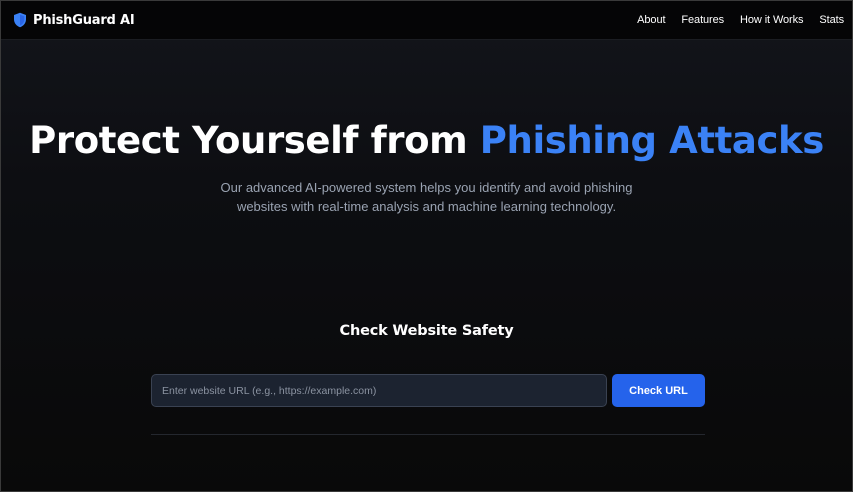 This screenshot has width=853, height=492. Describe the element at coordinates (831, 20) in the screenshot. I see `nav-link-stats: Stats` at that location.